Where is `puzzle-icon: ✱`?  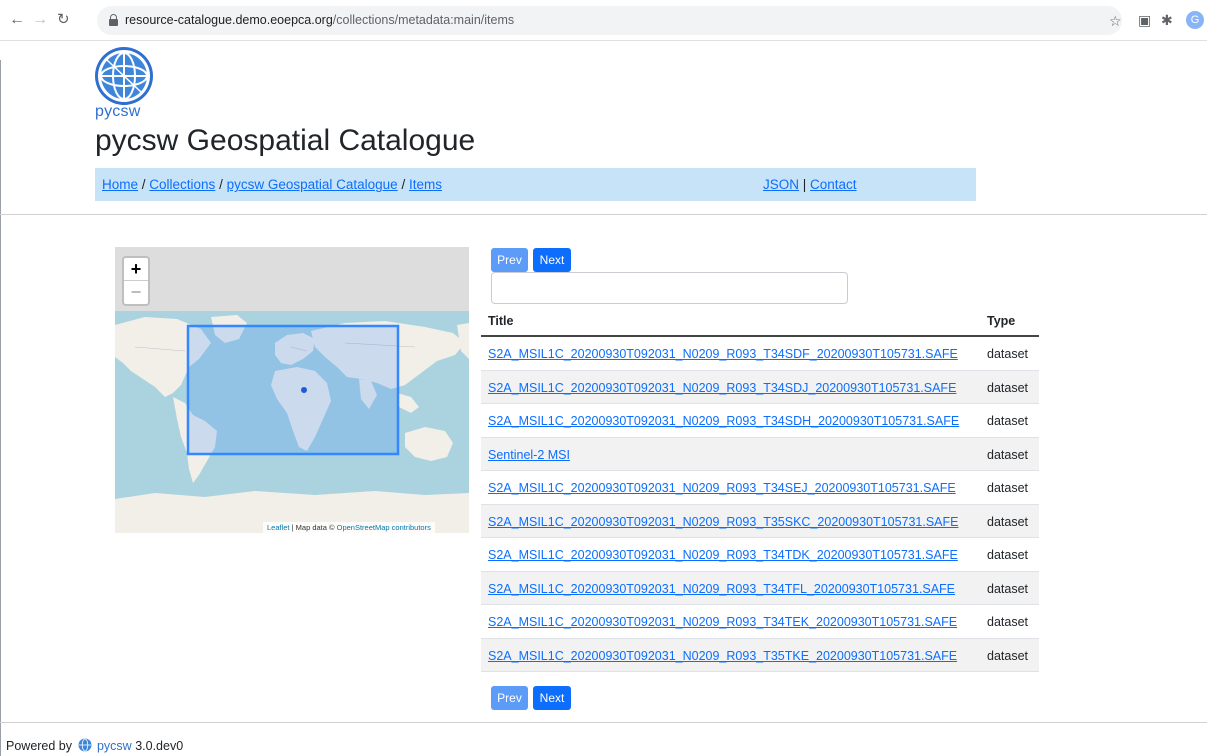
puzzle-icon: ✱ is located at coordinates (1167, 20).